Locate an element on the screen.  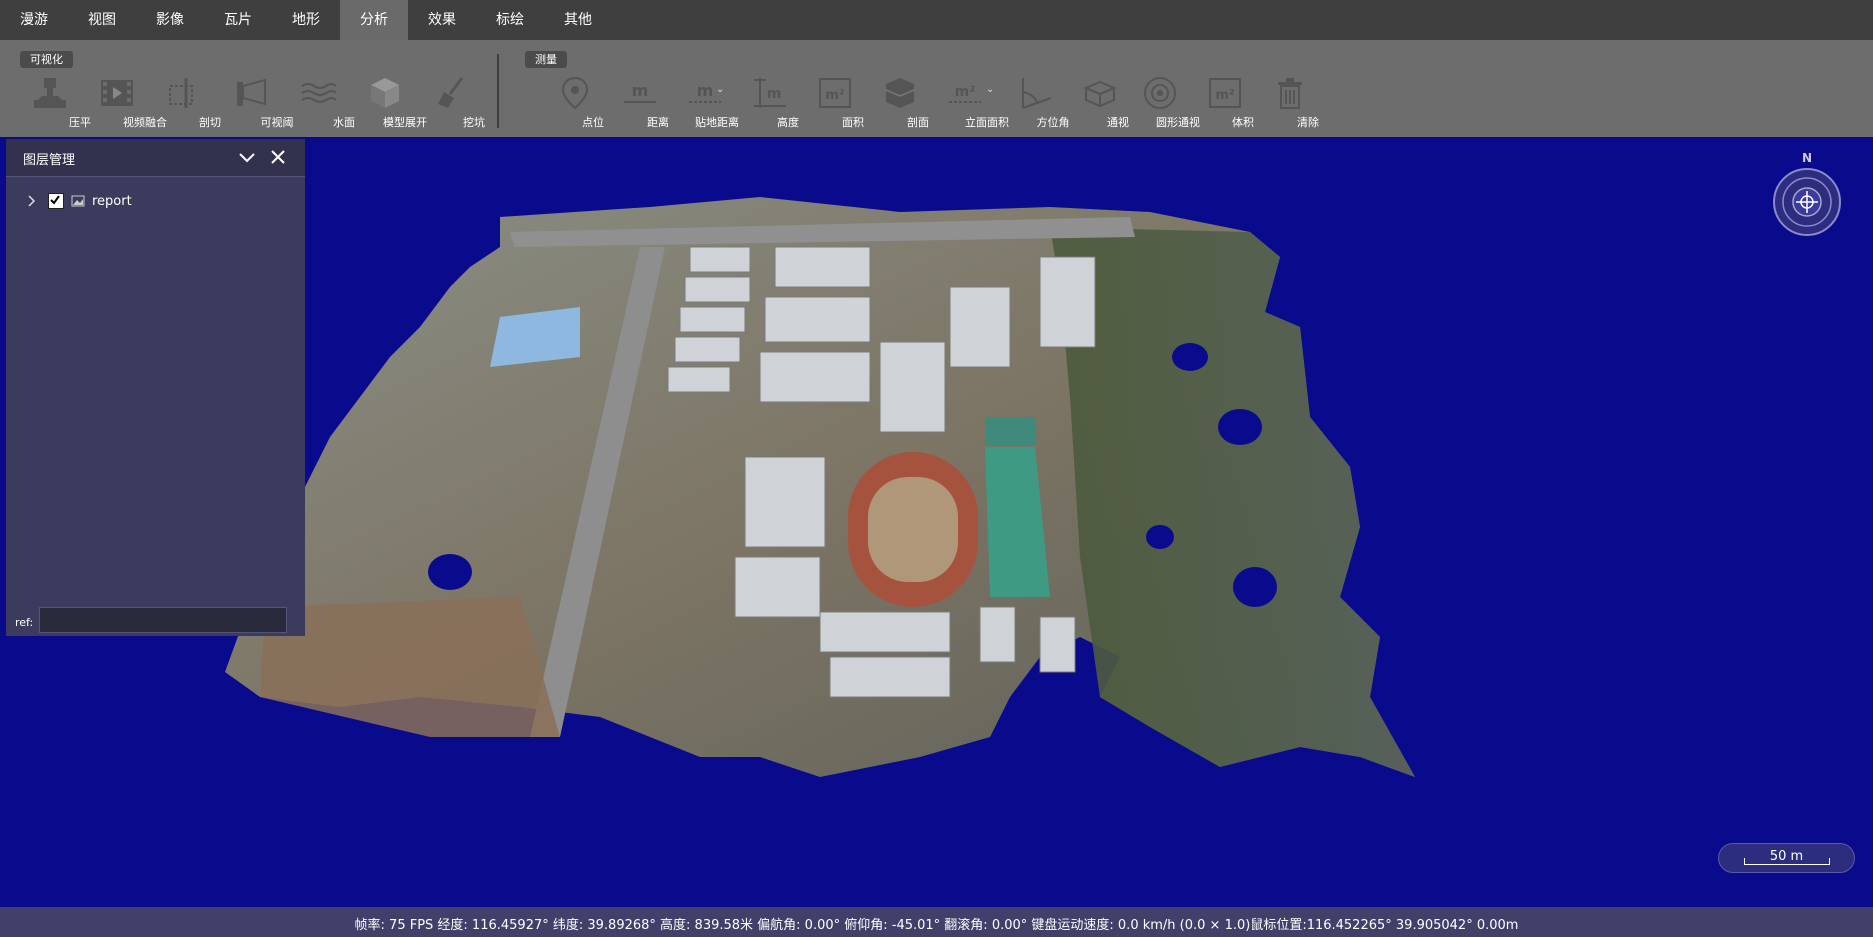
circular-sight-tool-button: 圆形通视 is located at coordinates (1162, 103).